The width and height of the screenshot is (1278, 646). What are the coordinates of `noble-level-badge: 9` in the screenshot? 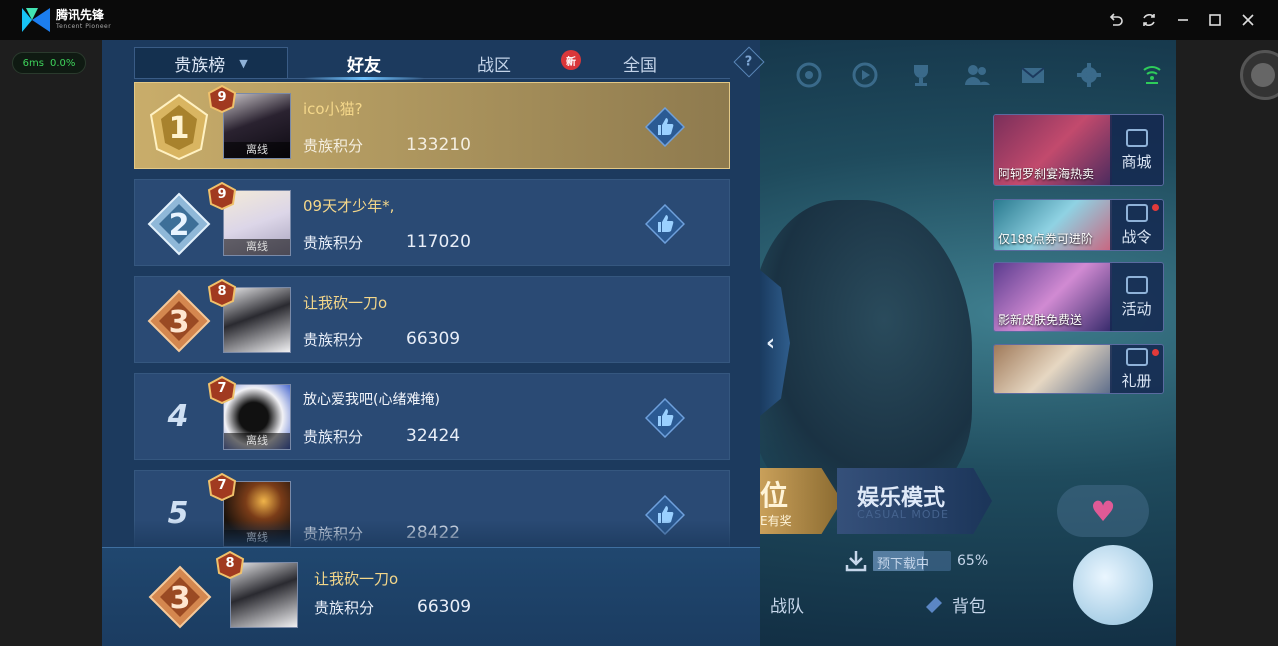 It's located at (222, 196).